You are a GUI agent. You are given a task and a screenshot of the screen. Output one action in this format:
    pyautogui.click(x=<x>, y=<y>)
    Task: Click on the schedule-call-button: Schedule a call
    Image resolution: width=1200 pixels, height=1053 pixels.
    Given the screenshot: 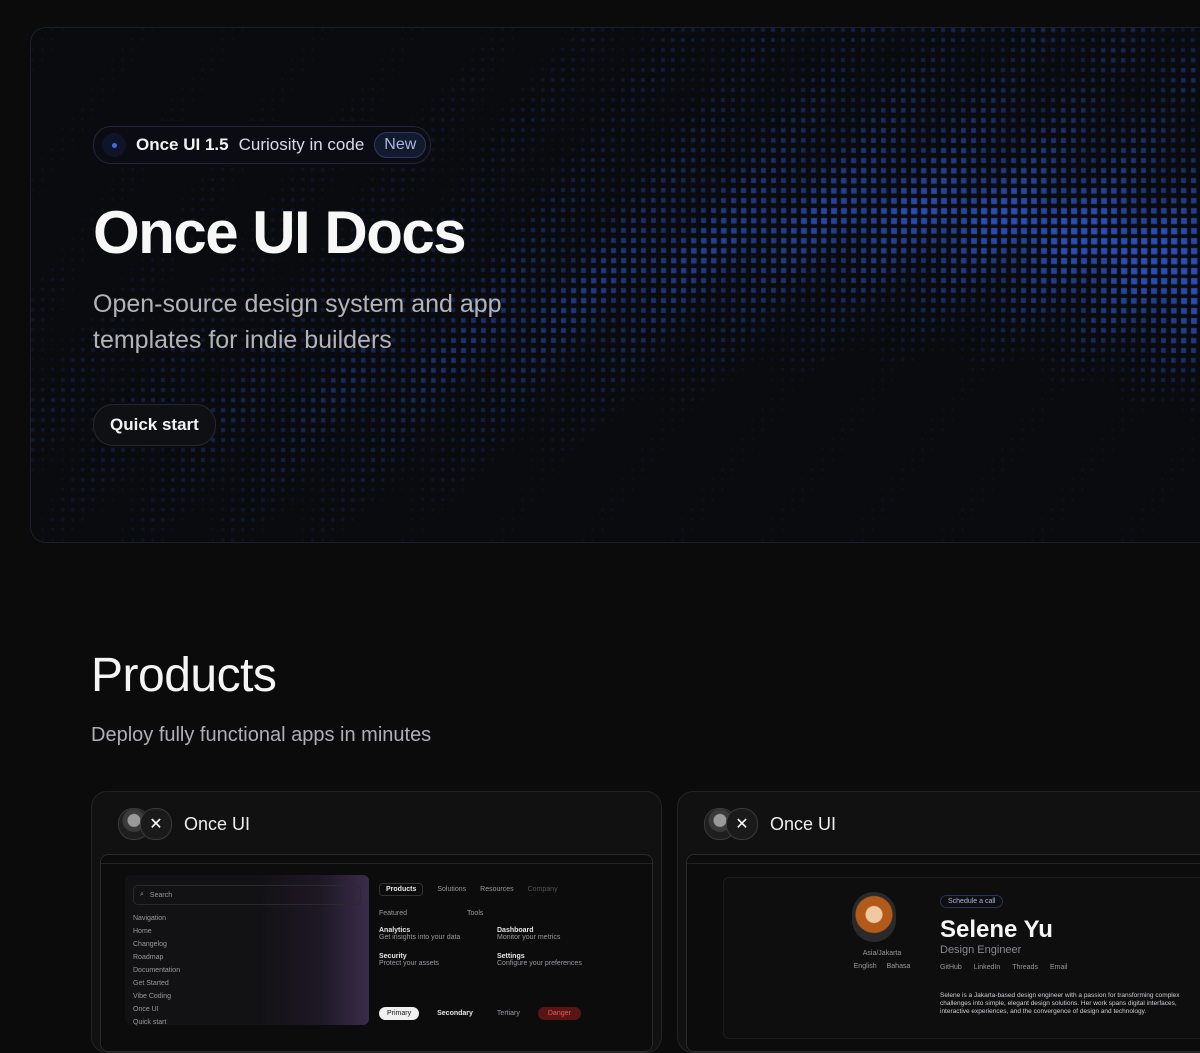 What is the action you would take?
    pyautogui.click(x=972, y=901)
    